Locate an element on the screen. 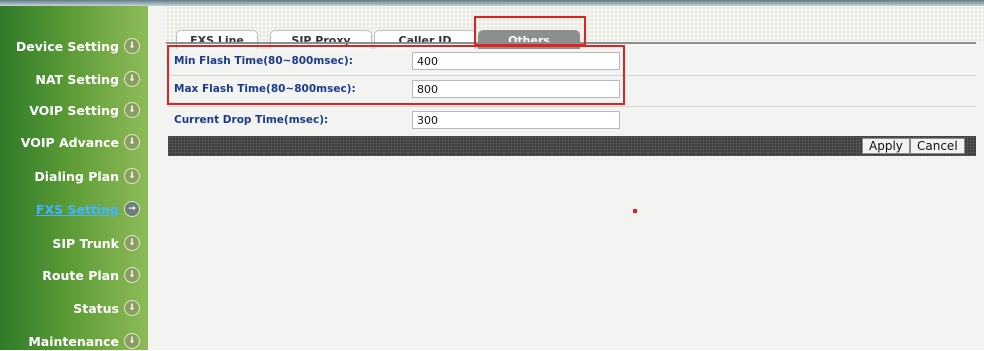 This screenshot has width=984, height=351. sidebar-item-maintenance: Maintenance ⇓ is located at coordinates (84, 341).